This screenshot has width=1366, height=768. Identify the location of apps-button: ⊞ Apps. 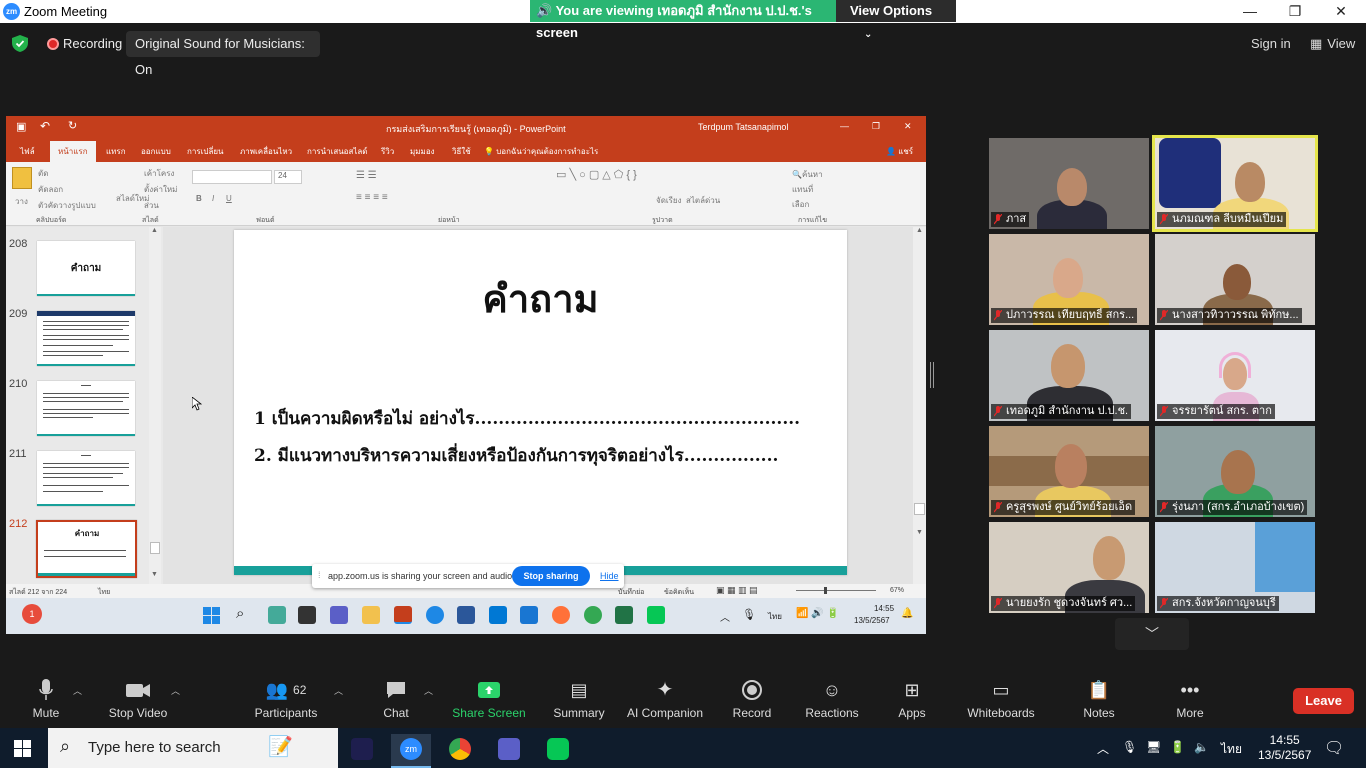
(912, 699).